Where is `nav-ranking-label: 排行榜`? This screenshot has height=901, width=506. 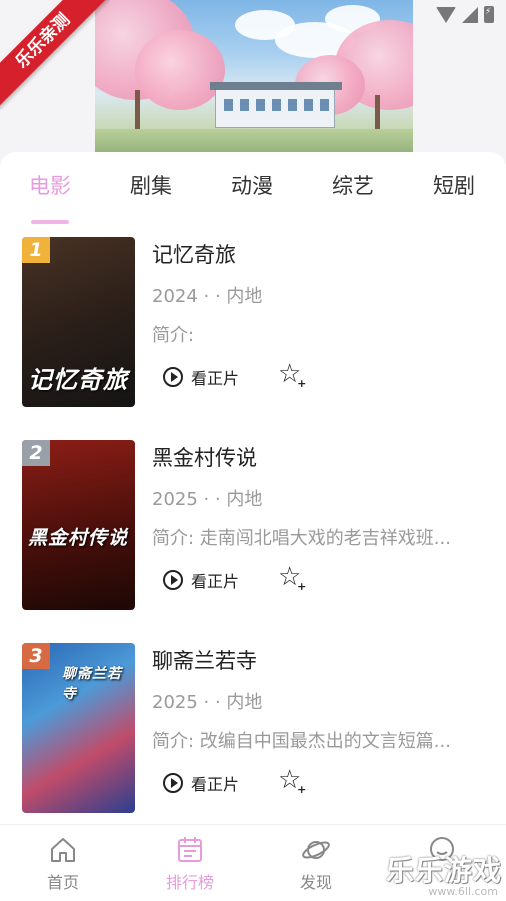
nav-ranking-label: 排行榜 is located at coordinates (189, 882).